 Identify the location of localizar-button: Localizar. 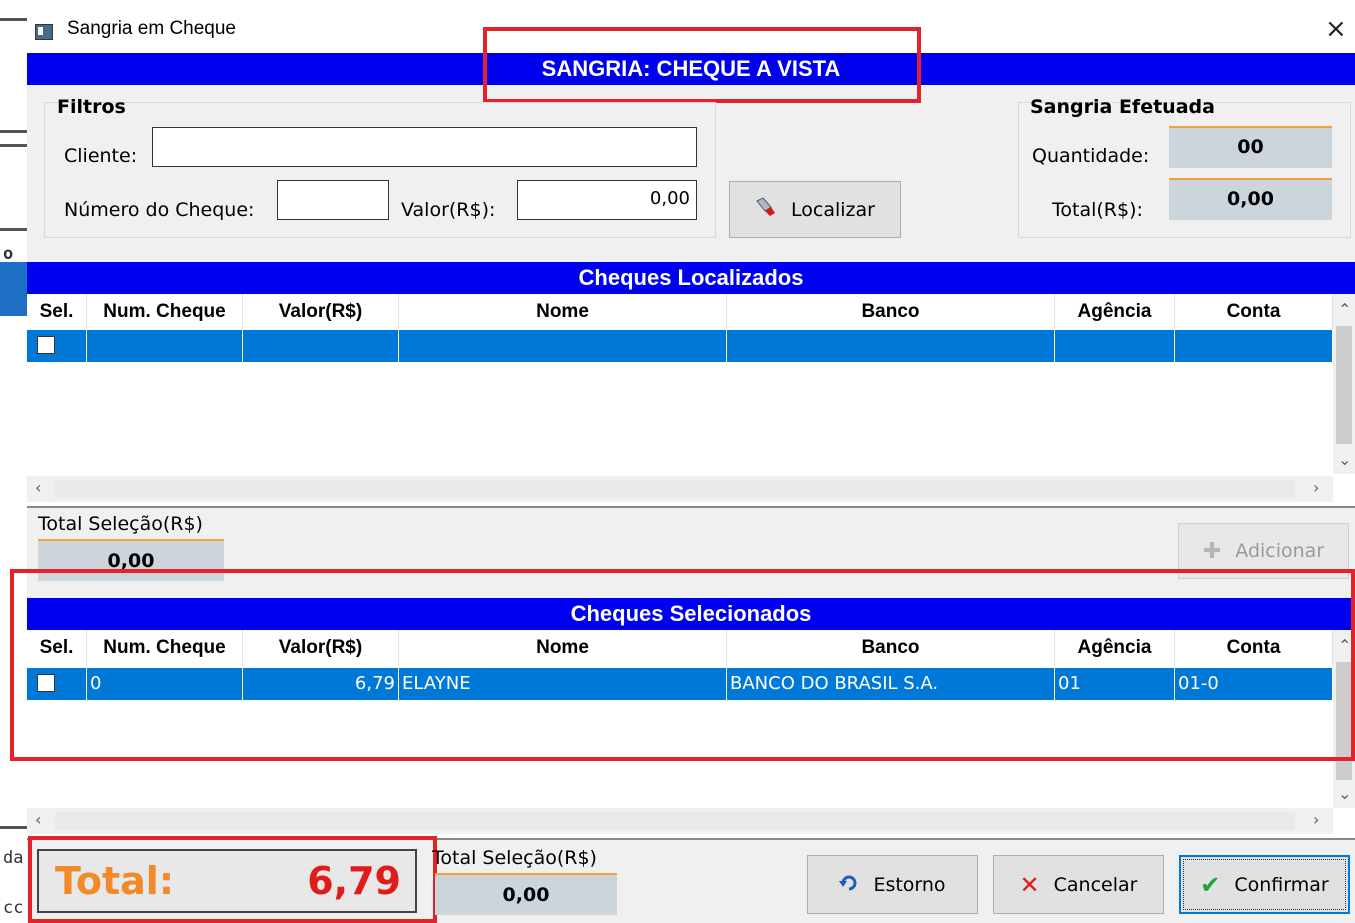
(815, 209).